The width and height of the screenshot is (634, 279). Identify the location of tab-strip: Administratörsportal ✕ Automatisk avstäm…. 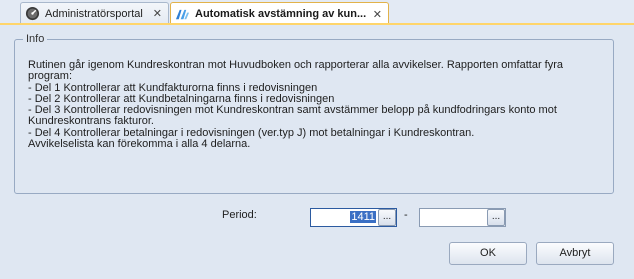
(317, 12).